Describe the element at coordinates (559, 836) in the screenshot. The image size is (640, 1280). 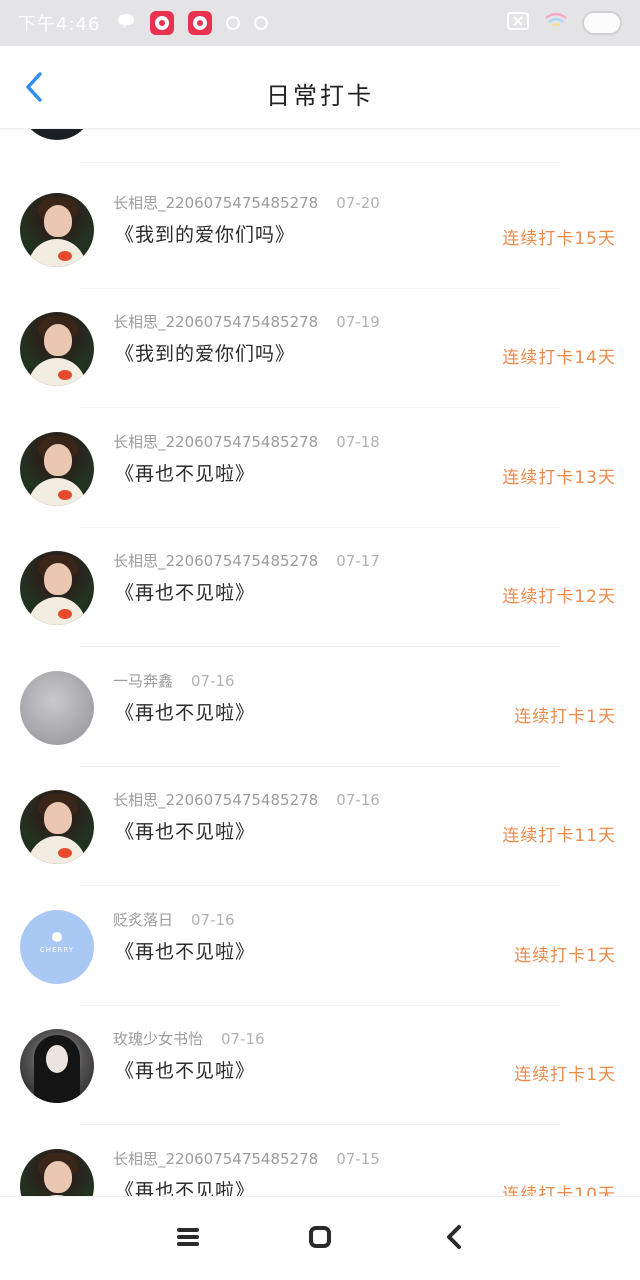
I see `streak-label: 连续打卡11天` at that location.